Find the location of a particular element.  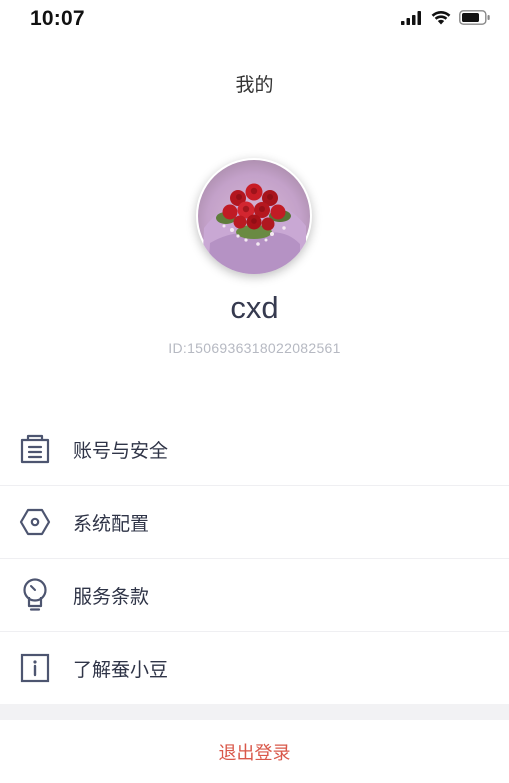

logout-label: 退出登录 is located at coordinates (254, 753).